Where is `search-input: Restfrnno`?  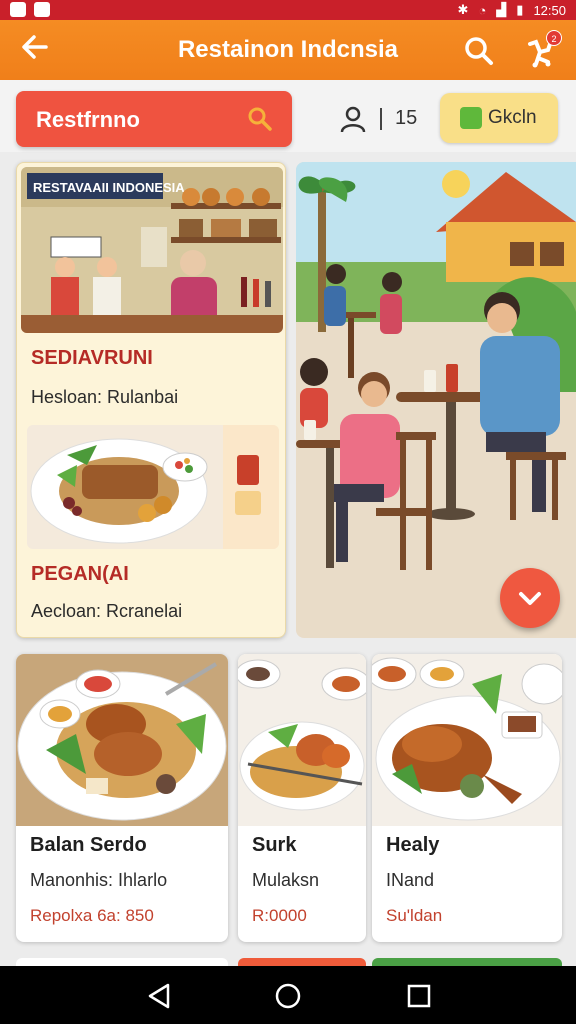 search-input: Restfrnno is located at coordinates (154, 119).